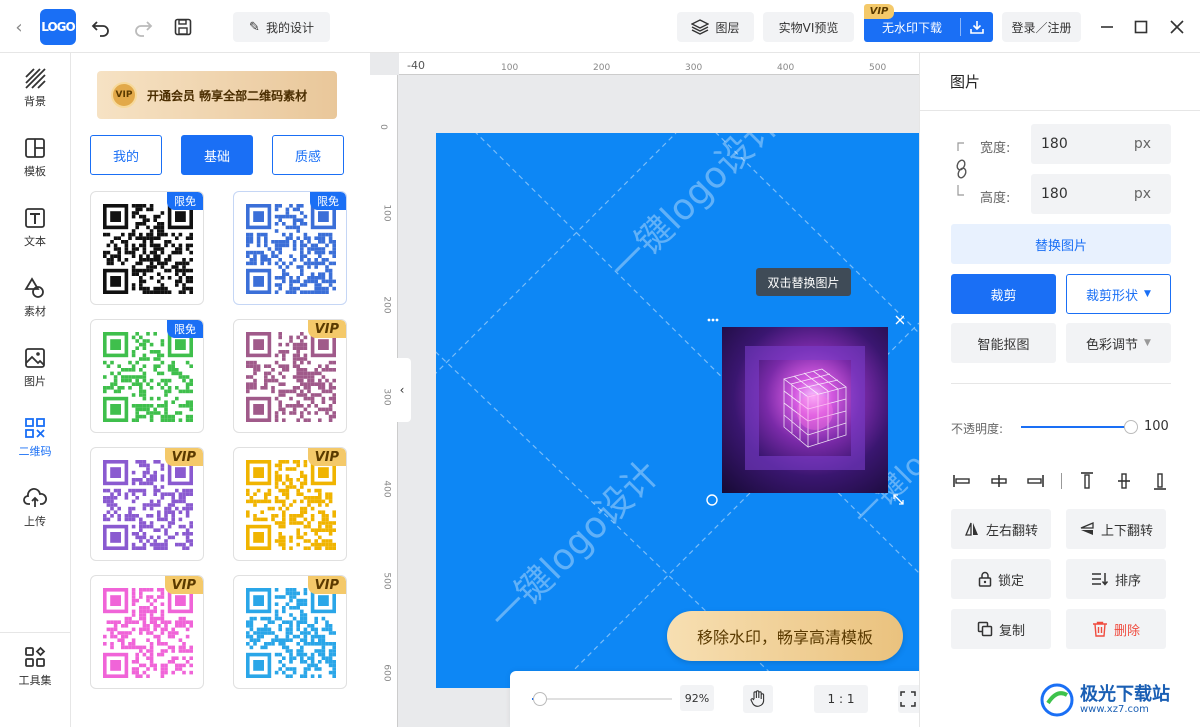 The image size is (1200, 727). Describe the element at coordinates (19, 27) in the screenshot. I see `back-chevron-icon: ‹` at that location.